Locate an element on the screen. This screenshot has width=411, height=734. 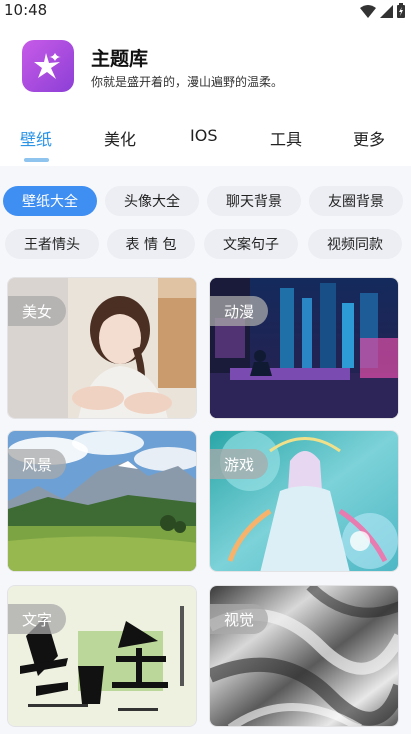
tab-beautify: 美化 is located at coordinates (120, 138).